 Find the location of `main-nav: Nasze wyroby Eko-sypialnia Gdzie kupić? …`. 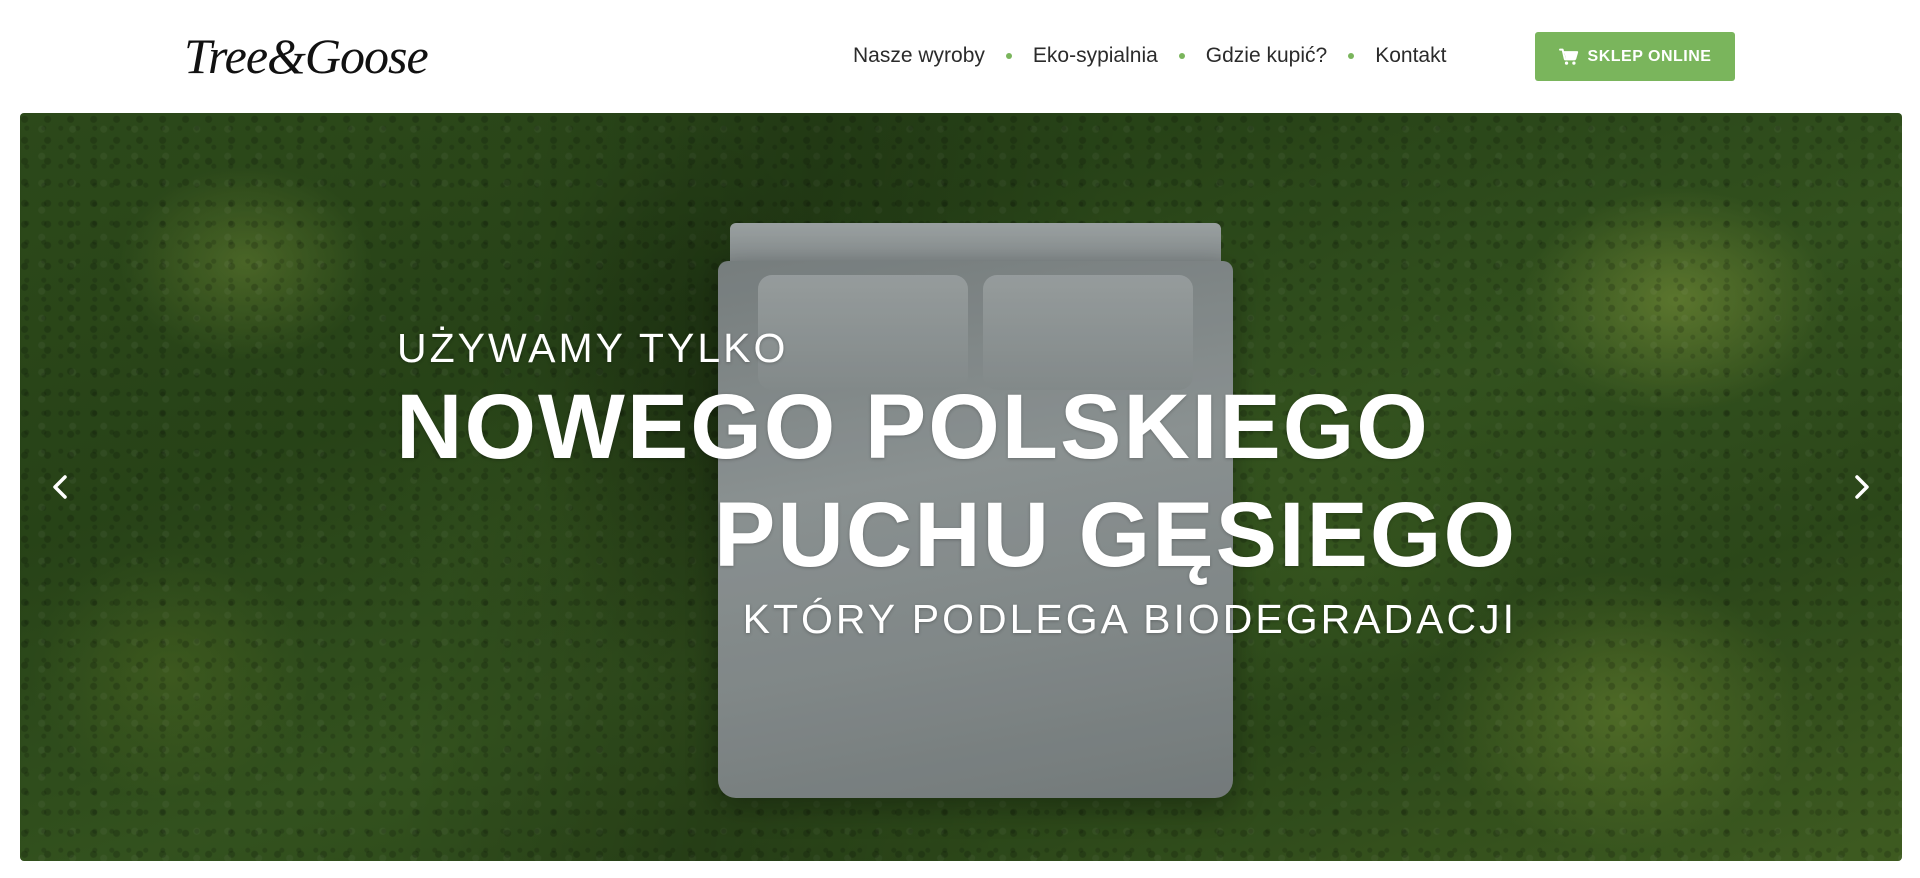

main-nav: Nasze wyroby Eko-sypialnia Gdzie kupić? … is located at coordinates (1149, 56).